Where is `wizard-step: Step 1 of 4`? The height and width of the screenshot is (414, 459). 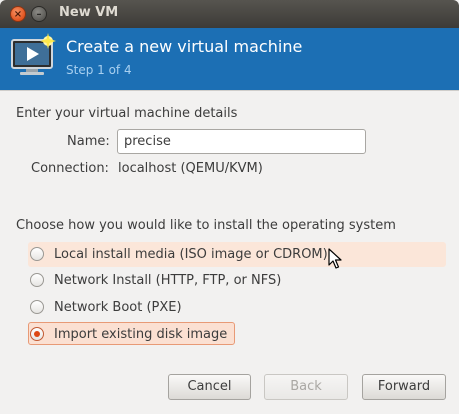 wizard-step: Step 1 of 4 is located at coordinates (99, 70).